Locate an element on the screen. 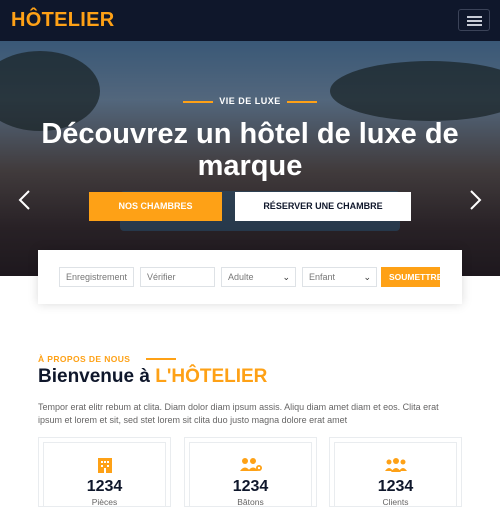 This screenshot has height=507, width=500. adult-select: Adulte ⌄ is located at coordinates (258, 277).